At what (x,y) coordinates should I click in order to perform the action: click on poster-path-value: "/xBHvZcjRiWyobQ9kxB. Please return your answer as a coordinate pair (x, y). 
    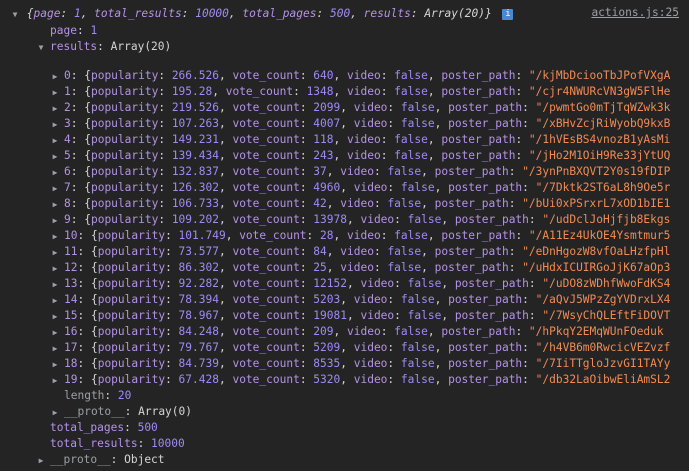
    Looking at the image, I should click on (603, 123).